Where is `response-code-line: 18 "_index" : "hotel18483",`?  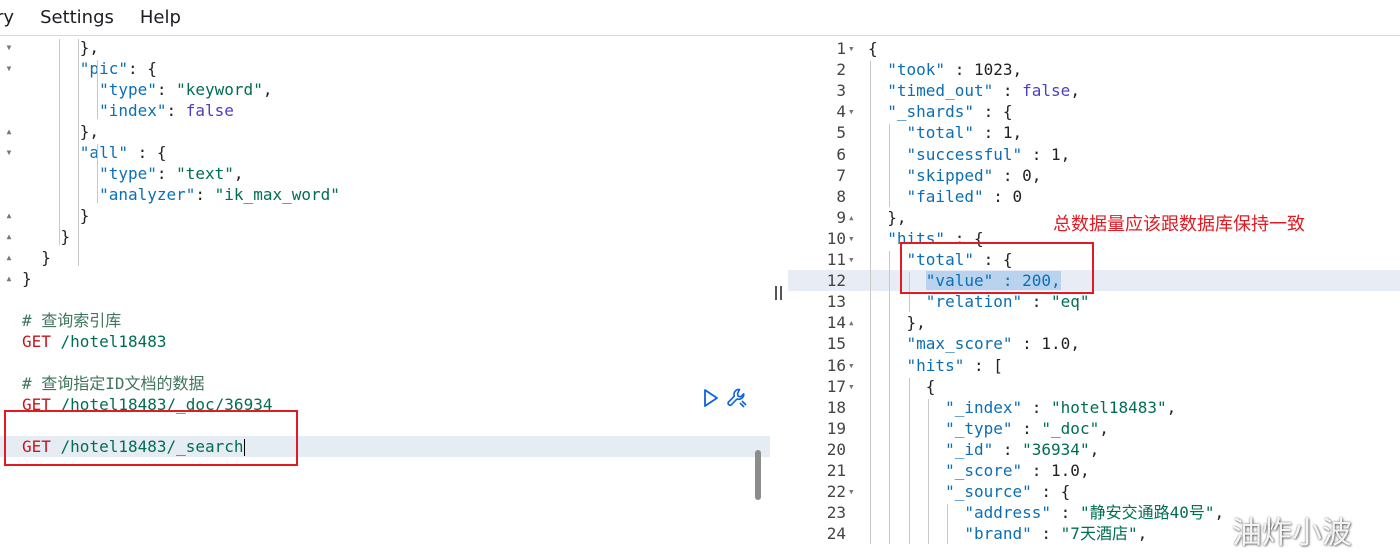 response-code-line: 18 "_index" : "hotel18483", is located at coordinates (1094, 407).